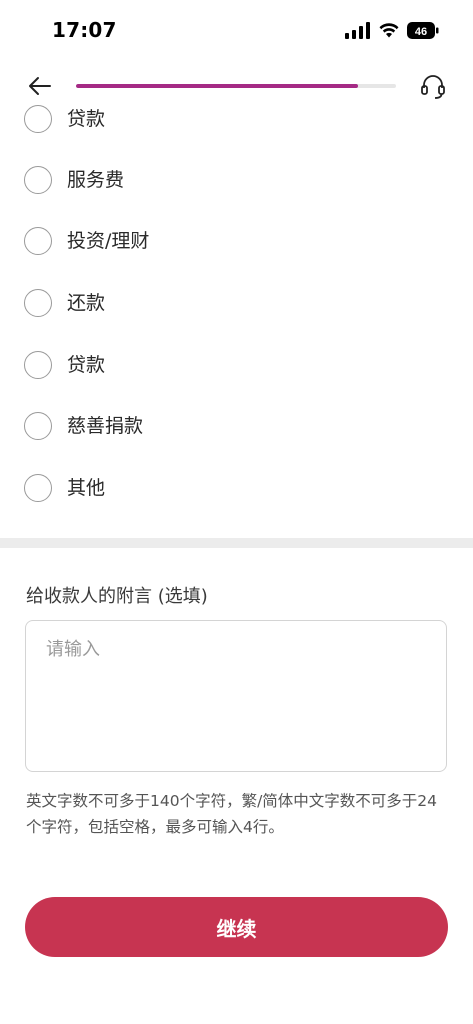 This screenshot has height=1024, width=473. Describe the element at coordinates (236, 367) in the screenshot. I see `option-loan: 贷款` at that location.